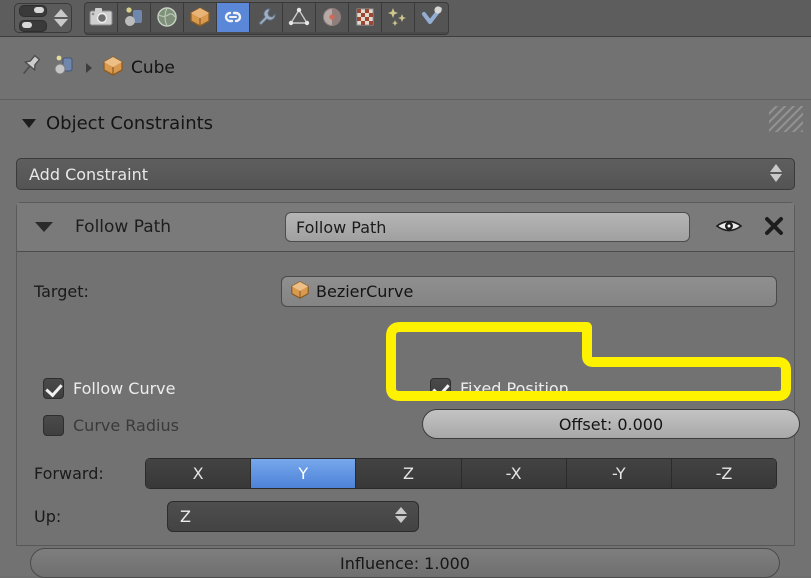 This screenshot has width=811, height=578. What do you see at coordinates (113, 68) in the screenshot?
I see `cube-icon` at bounding box center [113, 68].